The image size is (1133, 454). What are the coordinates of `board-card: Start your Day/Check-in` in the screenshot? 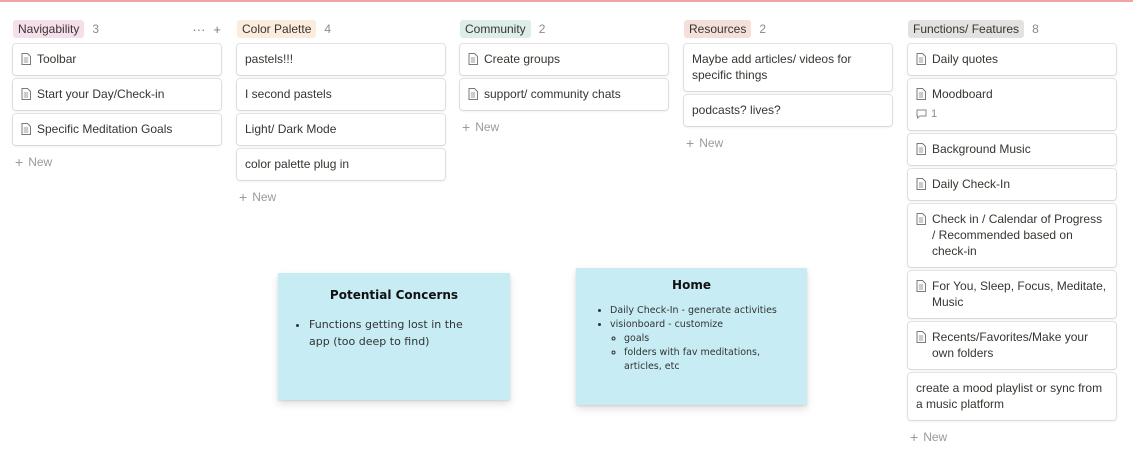 It's located at (117, 94).